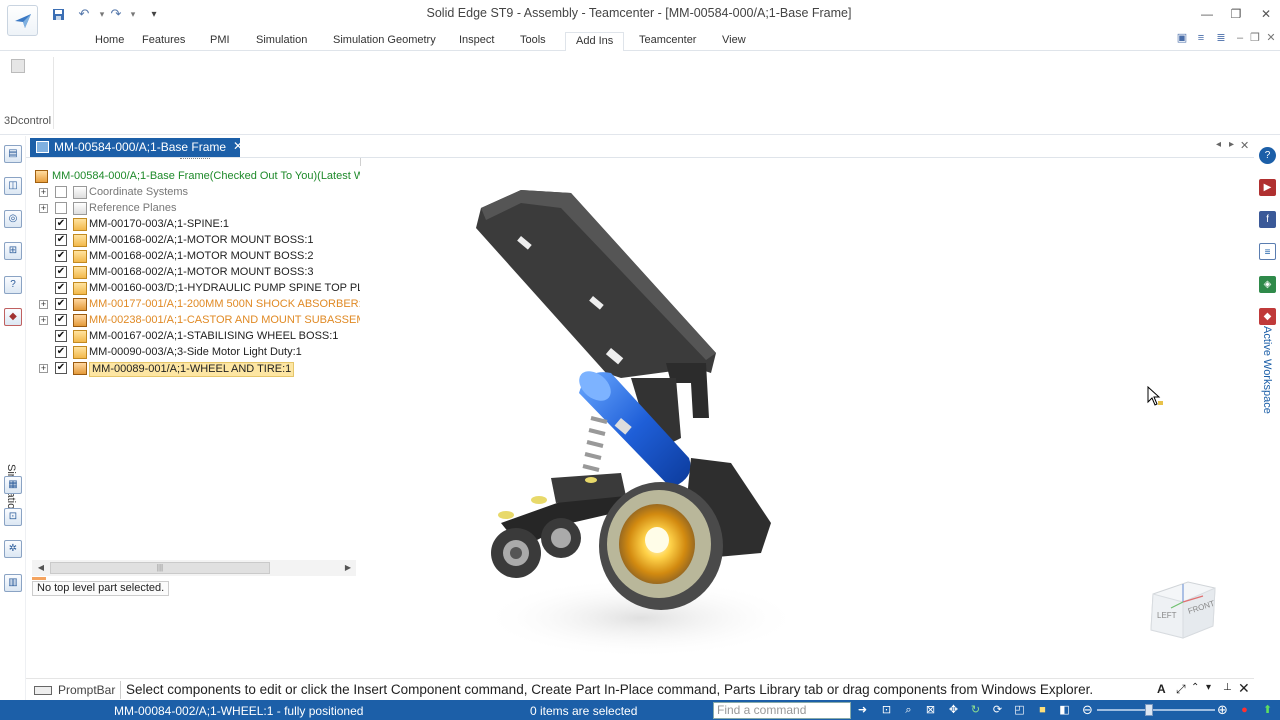  What do you see at coordinates (13, 549) in the screenshot?
I see `settings-tab-icon: ✲` at bounding box center [13, 549].